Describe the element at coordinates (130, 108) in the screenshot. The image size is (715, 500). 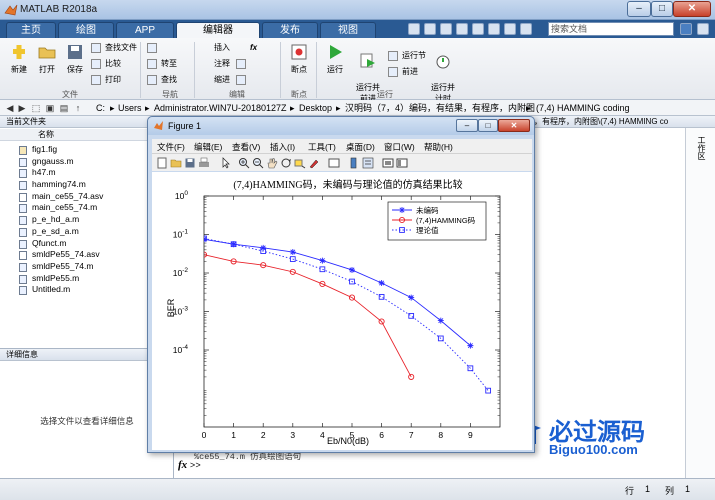
I see `breadcrumb-users: Users` at that location.